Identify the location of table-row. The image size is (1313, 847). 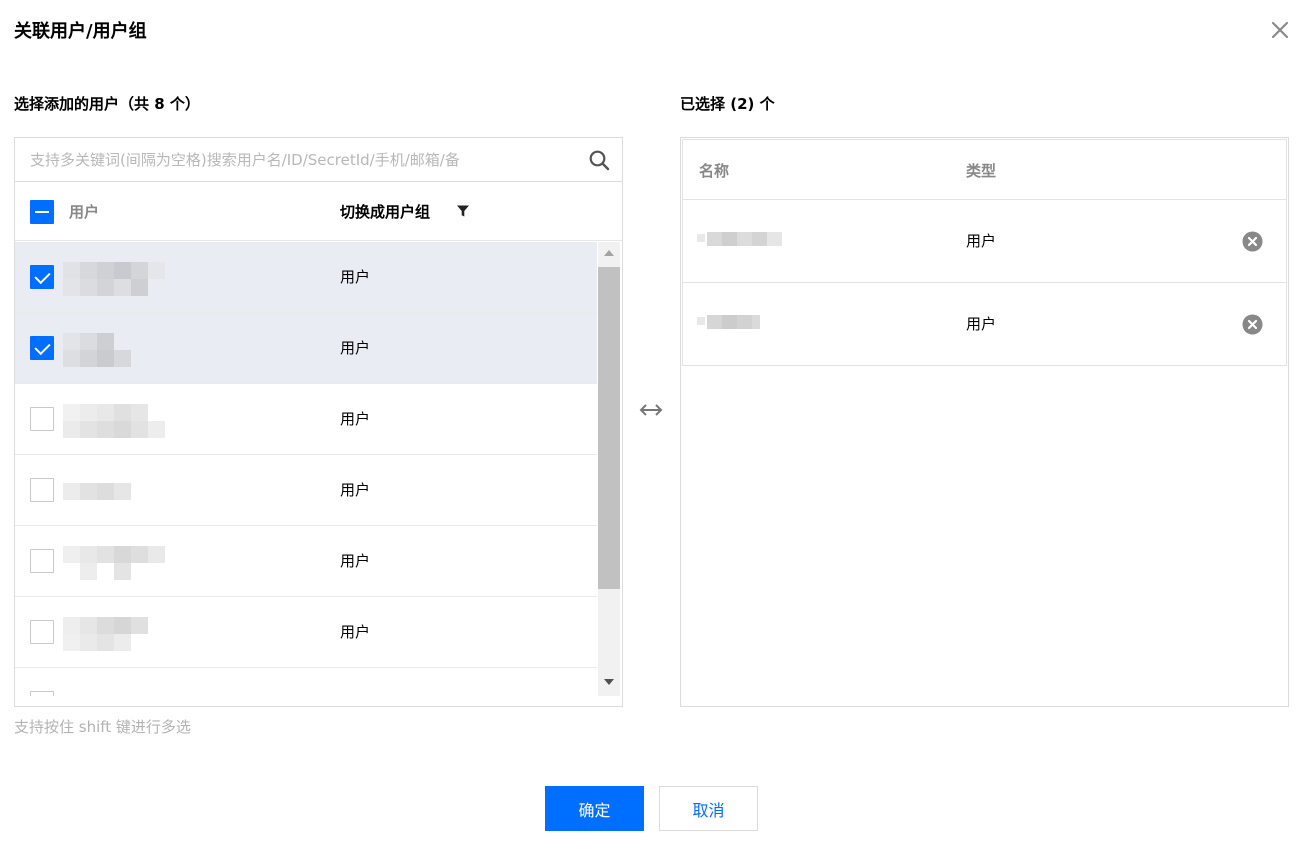
(306, 682).